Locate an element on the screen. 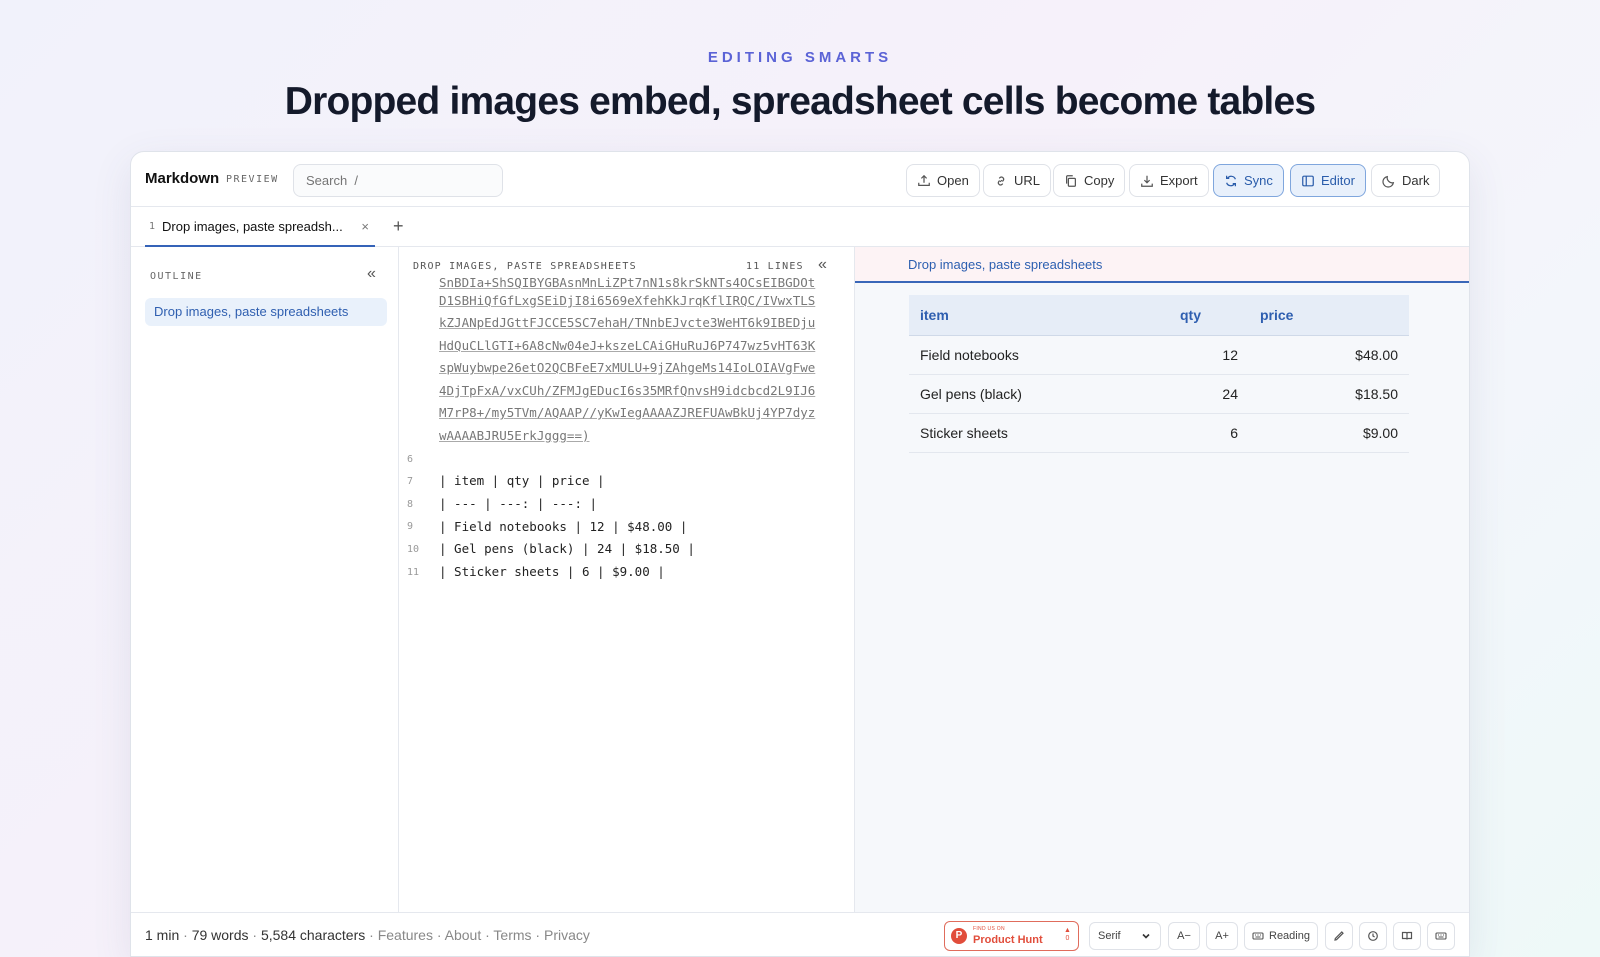  download-icon is located at coordinates (1147, 181).